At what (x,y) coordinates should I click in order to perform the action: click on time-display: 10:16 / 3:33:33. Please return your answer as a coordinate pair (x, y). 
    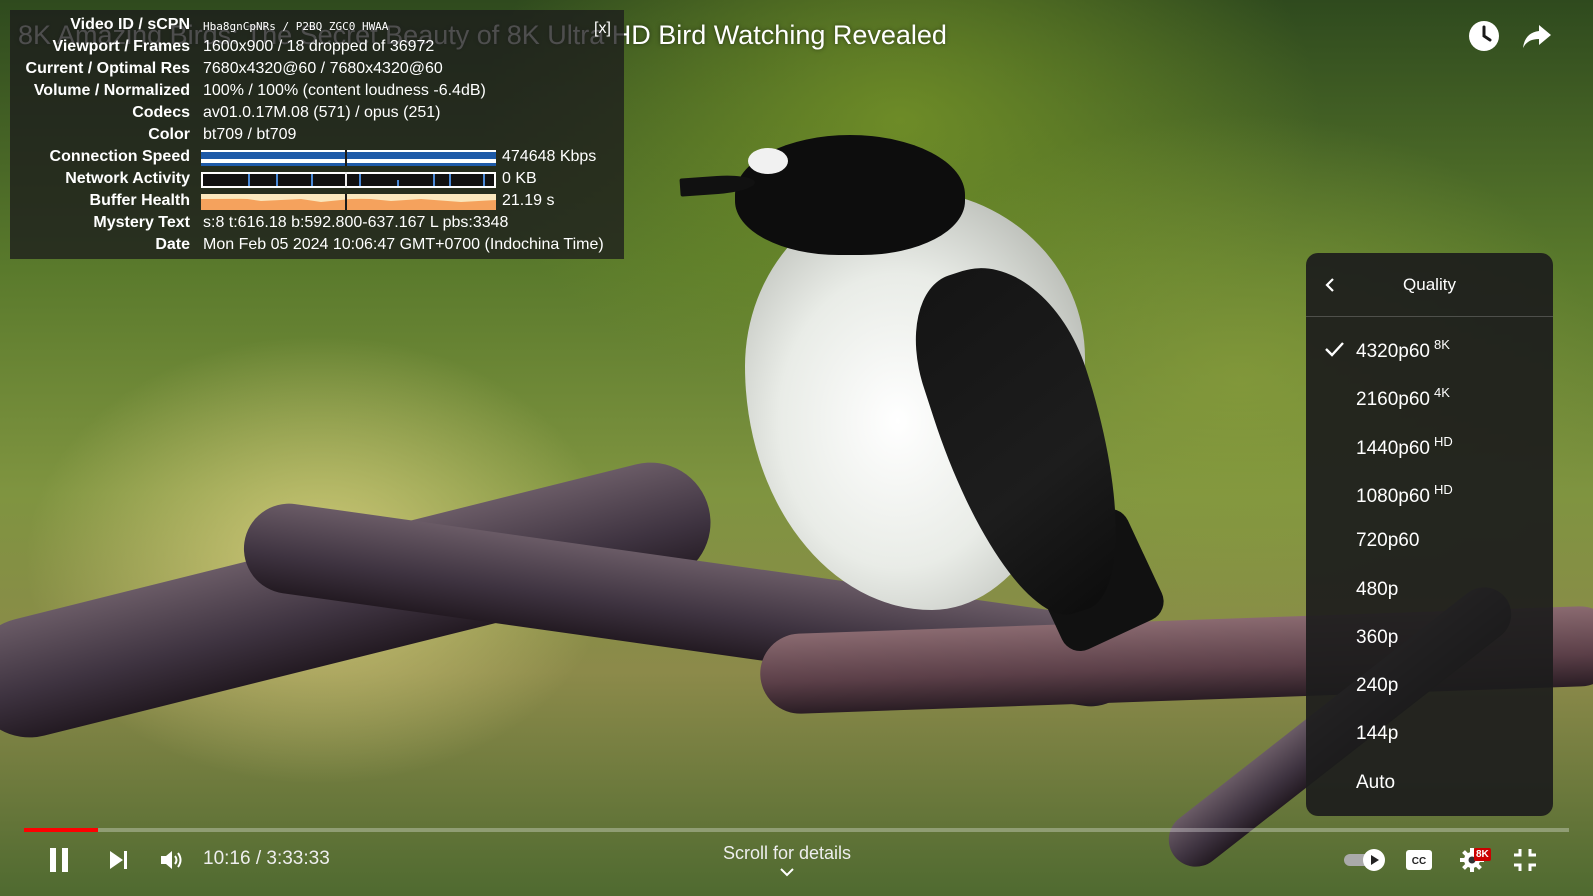
    Looking at the image, I should click on (266, 858).